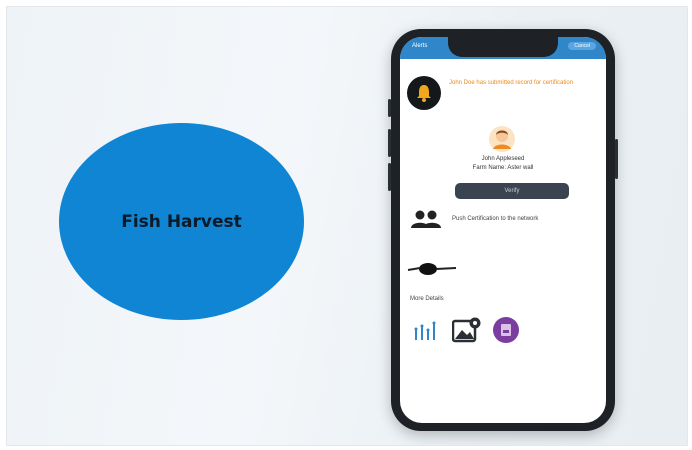 The height and width of the screenshot is (450, 692). What do you see at coordinates (503, 168) in the screenshot?
I see `farm-name: Farm Name: Aster wall` at bounding box center [503, 168].